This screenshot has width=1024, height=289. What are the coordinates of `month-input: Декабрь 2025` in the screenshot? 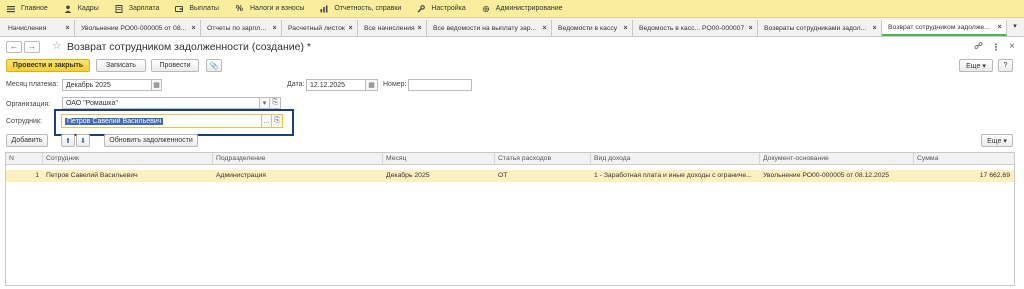 It's located at (107, 85).